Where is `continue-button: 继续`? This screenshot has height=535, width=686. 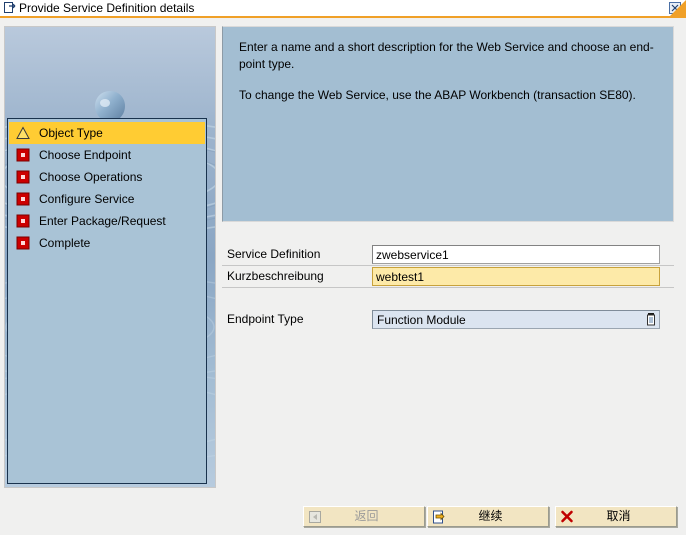
continue-button: 继续 is located at coordinates (488, 516).